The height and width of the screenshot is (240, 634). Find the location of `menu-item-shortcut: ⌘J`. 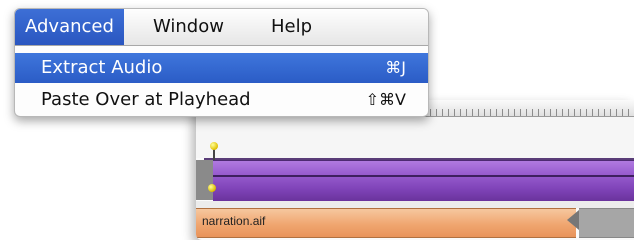

menu-item-shortcut: ⌘J is located at coordinates (395, 67).